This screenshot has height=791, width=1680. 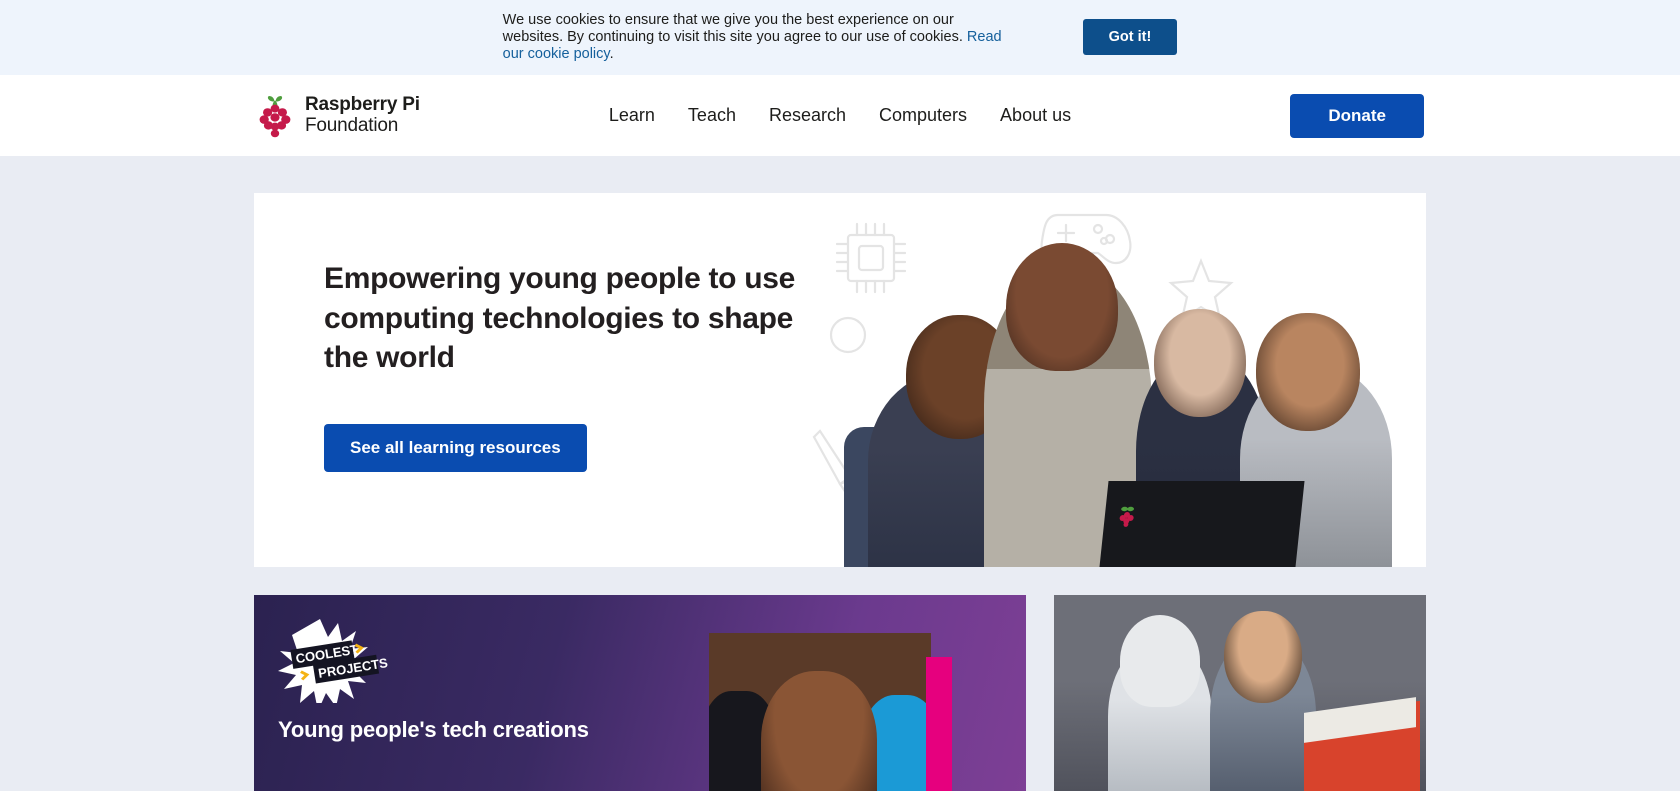 What do you see at coordinates (1116, 402) in the screenshot?
I see `hero-people-photo` at bounding box center [1116, 402].